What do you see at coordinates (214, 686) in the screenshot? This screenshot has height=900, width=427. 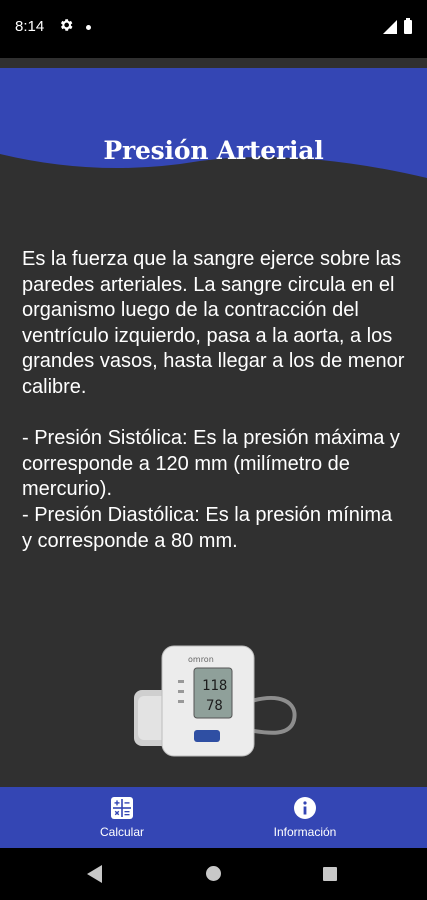 I see `systolic-reading: 118` at bounding box center [214, 686].